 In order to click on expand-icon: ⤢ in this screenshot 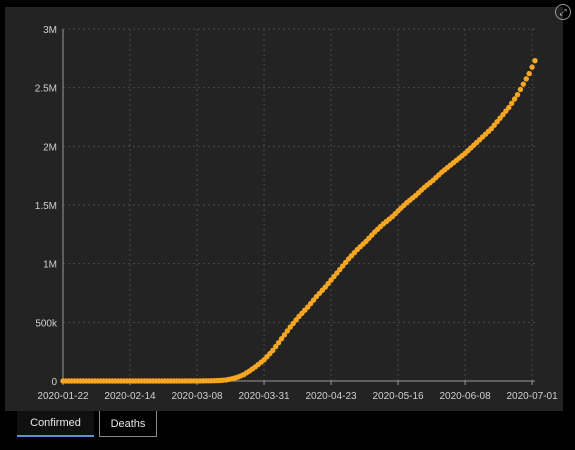, I will do `click(563, 12)`.